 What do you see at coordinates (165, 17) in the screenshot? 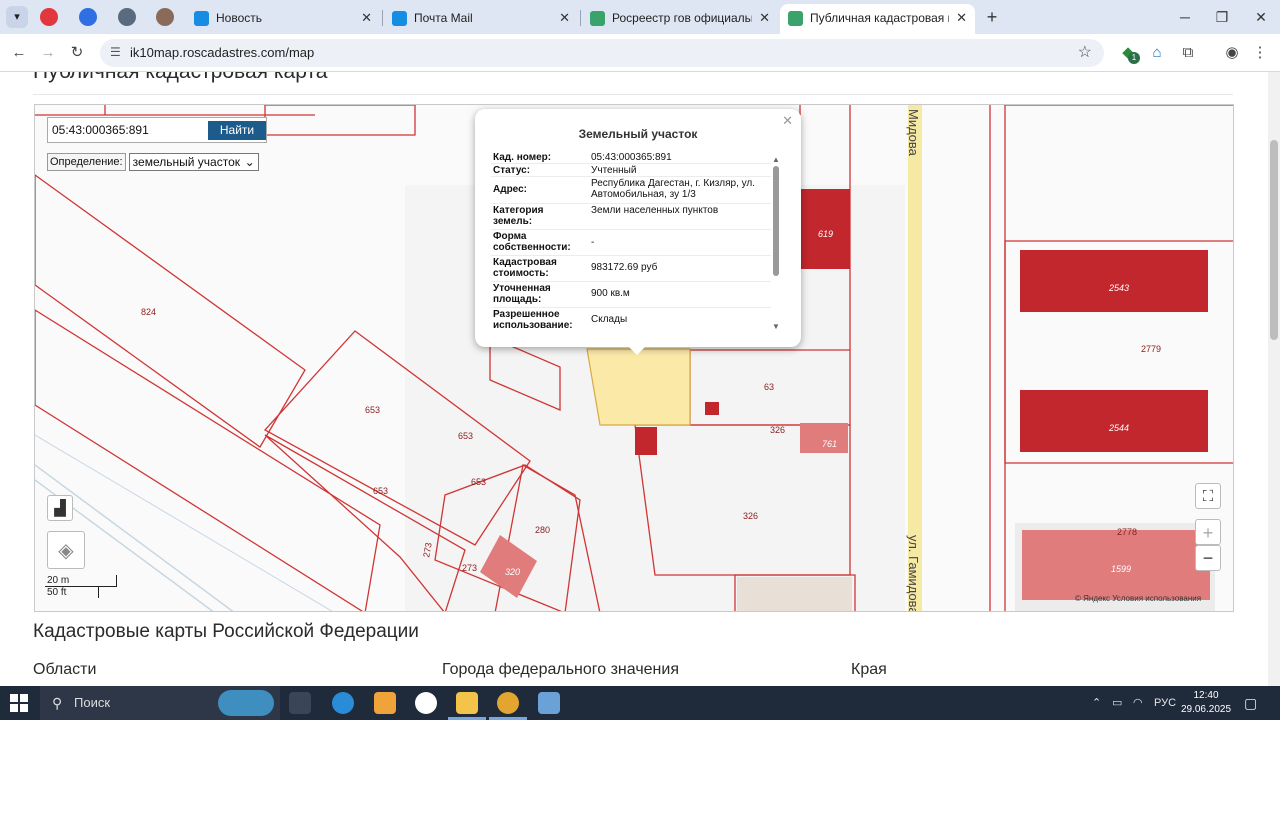
I see `pinned-tab-4-icon` at bounding box center [165, 17].